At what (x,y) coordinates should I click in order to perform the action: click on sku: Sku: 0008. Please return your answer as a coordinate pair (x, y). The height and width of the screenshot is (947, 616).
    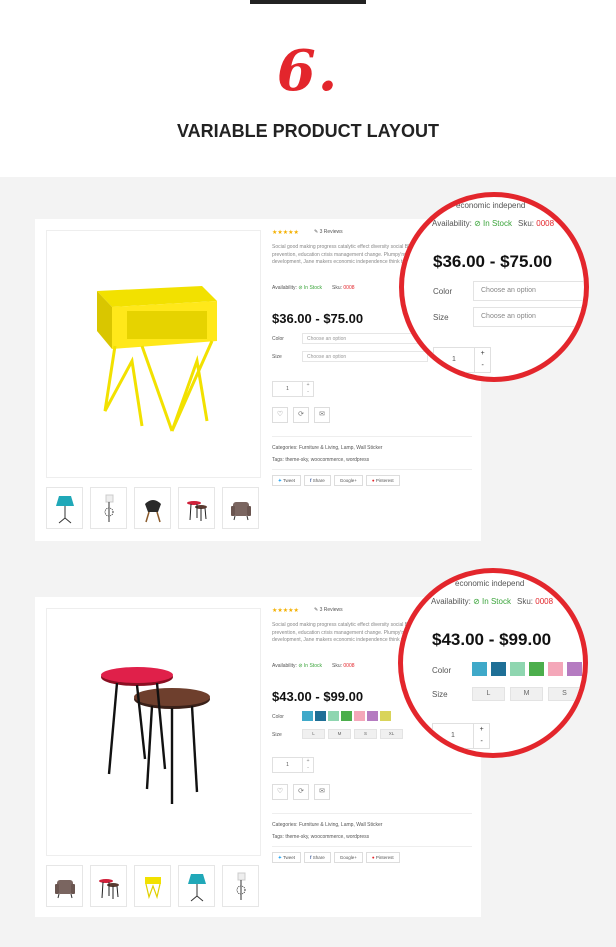
    Looking at the image, I should click on (343, 667).